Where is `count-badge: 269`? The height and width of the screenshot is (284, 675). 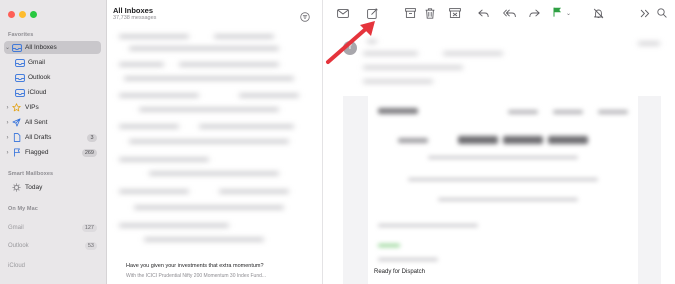 count-badge: 269 is located at coordinates (89, 152).